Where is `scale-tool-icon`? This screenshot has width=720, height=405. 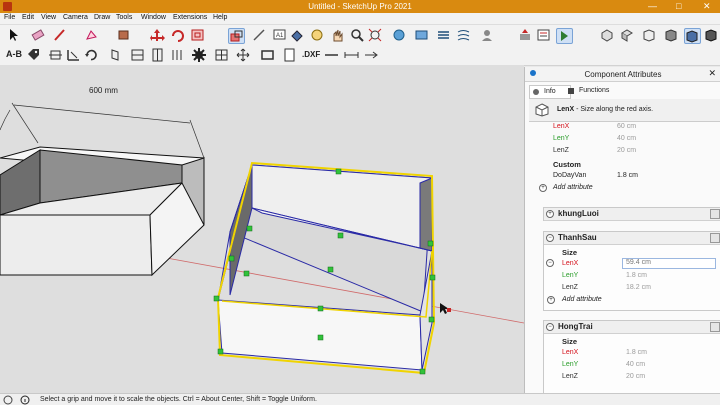 scale-tool-icon is located at coordinates (236, 36).